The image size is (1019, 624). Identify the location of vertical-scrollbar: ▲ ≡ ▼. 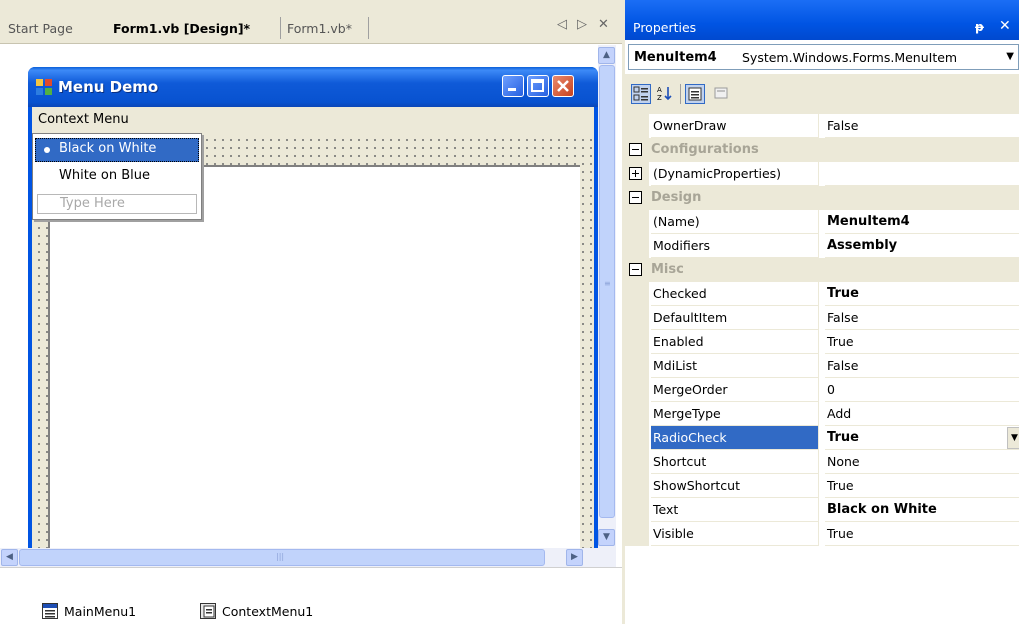
(607, 297).